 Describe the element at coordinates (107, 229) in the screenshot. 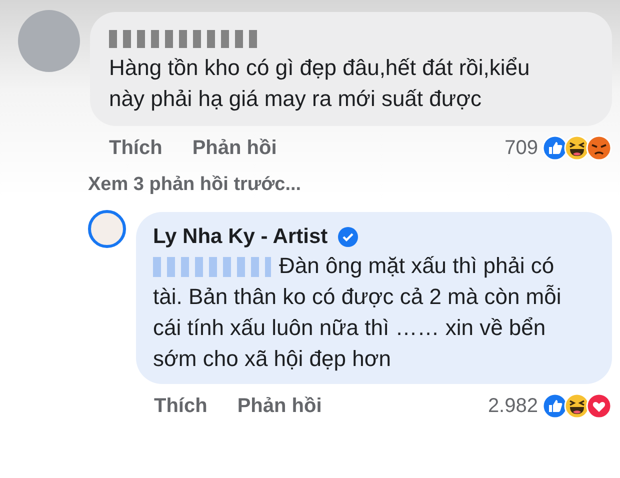

I see `avatar` at that location.